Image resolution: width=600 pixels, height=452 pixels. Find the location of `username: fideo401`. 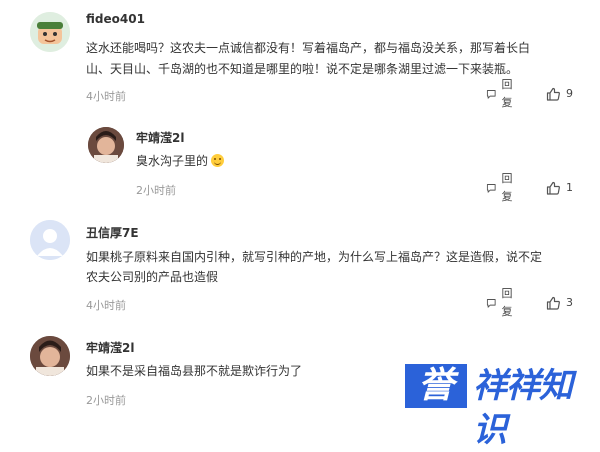

username: fideo401 is located at coordinates (115, 19).